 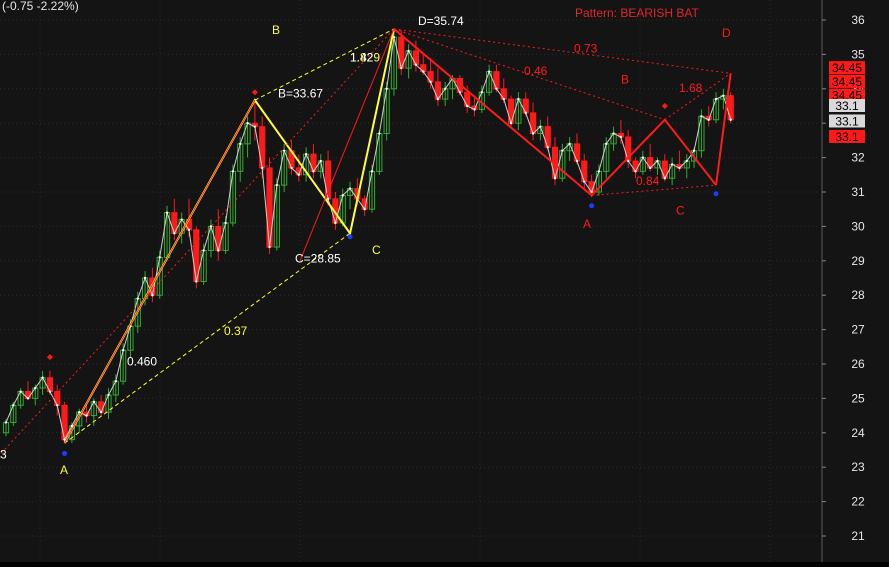 What do you see at coordinates (536, 71) in the screenshot?
I see `pattern-annotation: 0.46` at bounding box center [536, 71].